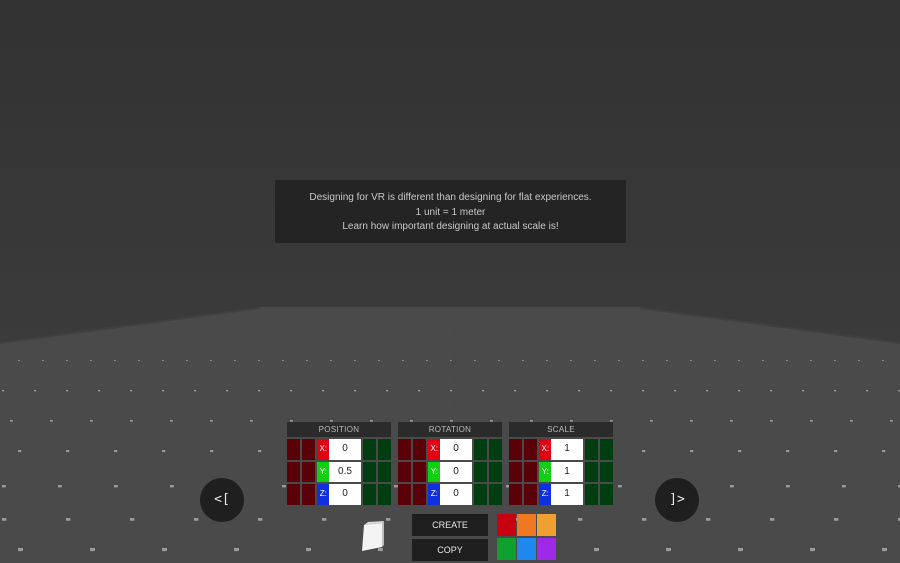  I want to click on position-y-increment-large, so click(384, 472).